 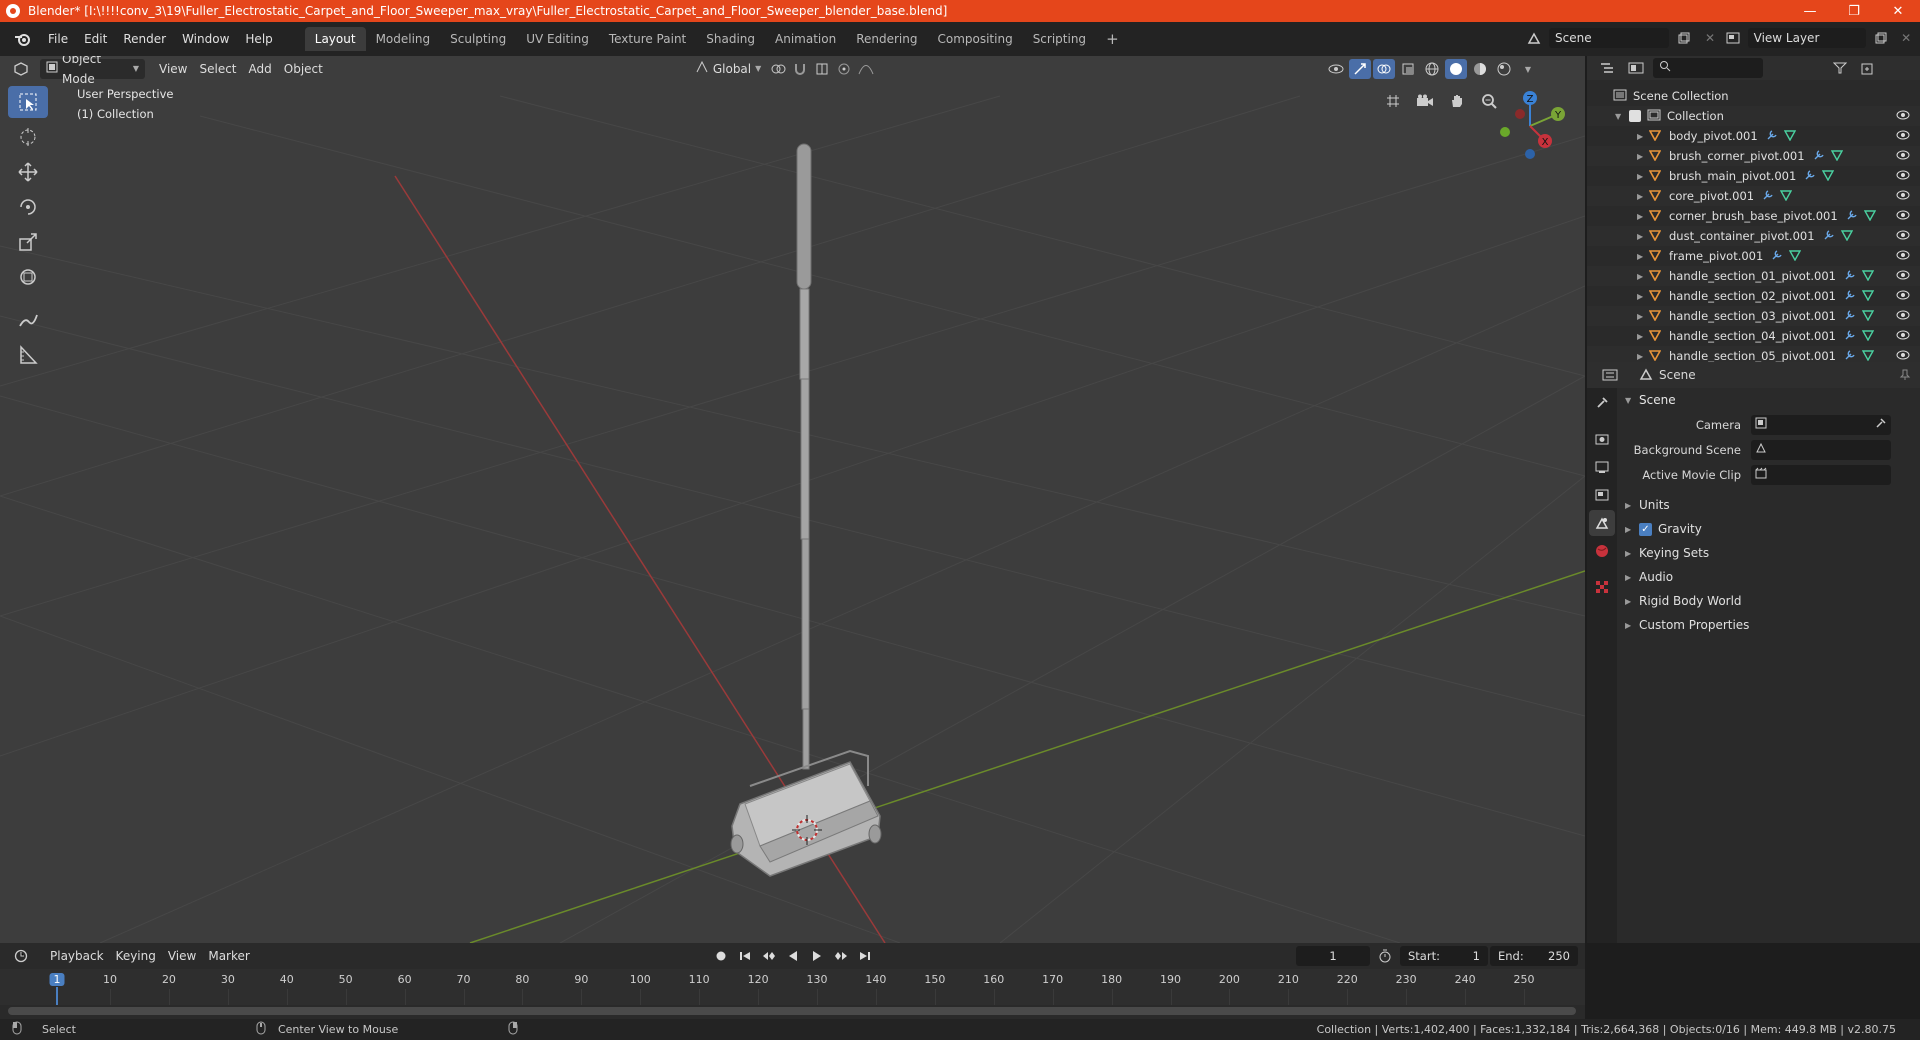 I want to click on solid-shading-icon, so click(x=1456, y=69).